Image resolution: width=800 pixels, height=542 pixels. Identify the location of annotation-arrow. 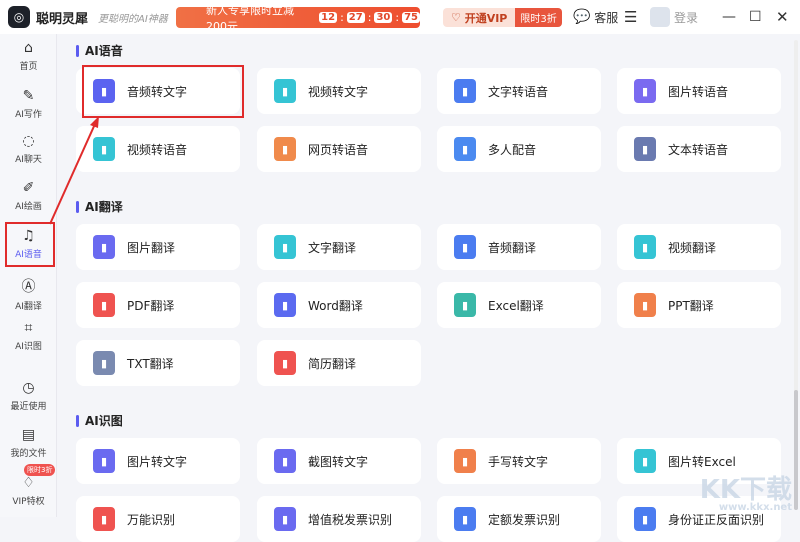
(74, 170).